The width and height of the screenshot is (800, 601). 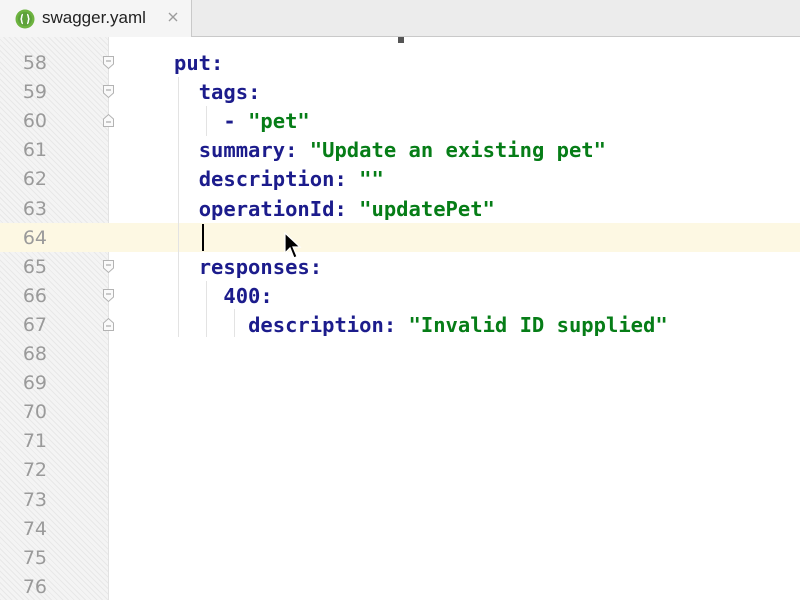 What do you see at coordinates (401, 40) in the screenshot?
I see `scrolled-text-fragment` at bounding box center [401, 40].